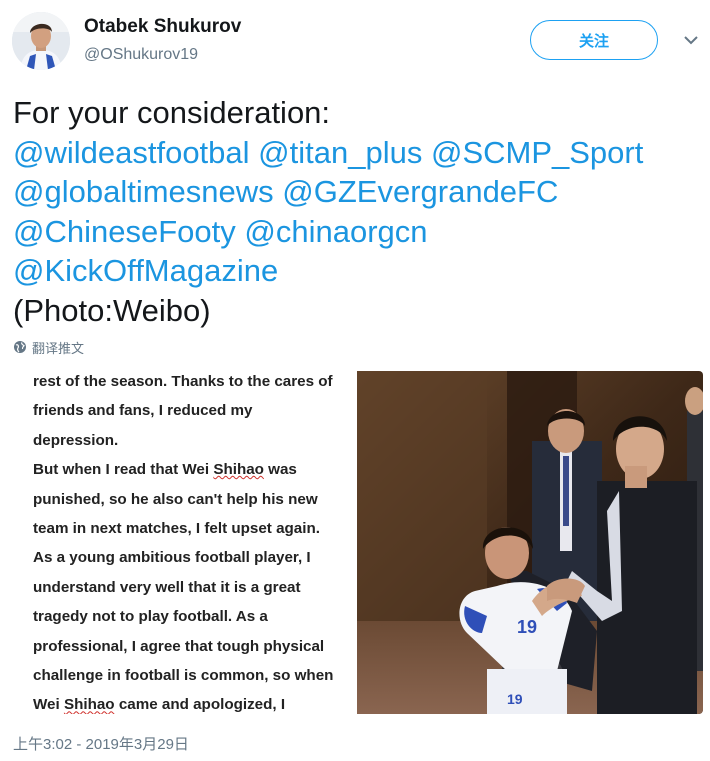 The width and height of the screenshot is (710, 761). Describe the element at coordinates (537, 152) in the screenshot. I see `mention-link: @SCMP_Sport` at that location.